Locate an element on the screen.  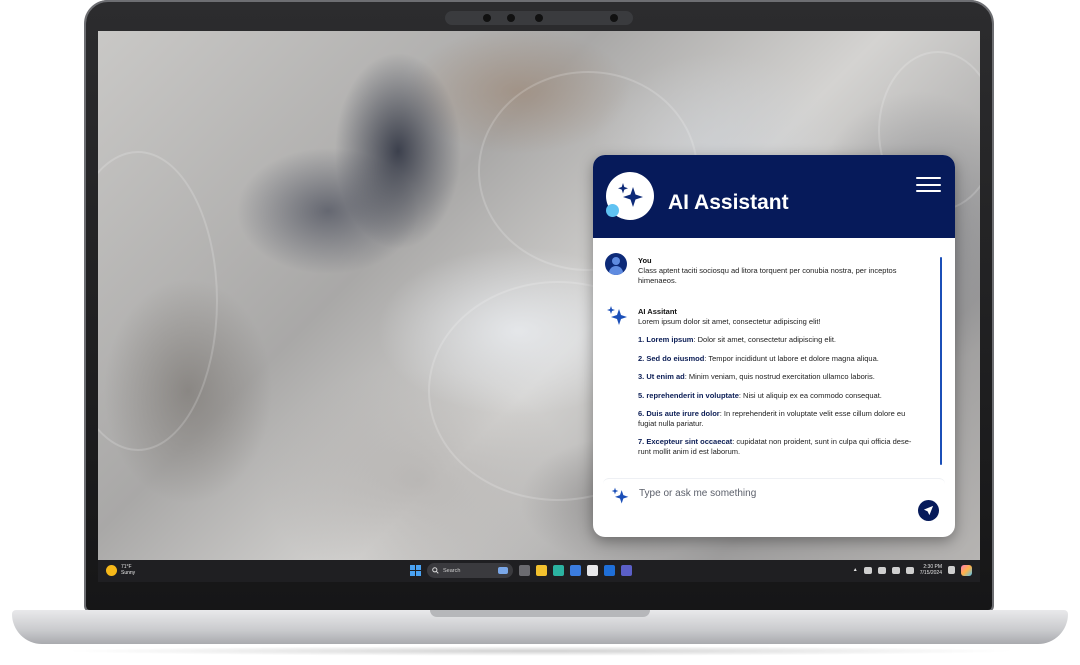
search-icon is located at coordinates (435, 570).